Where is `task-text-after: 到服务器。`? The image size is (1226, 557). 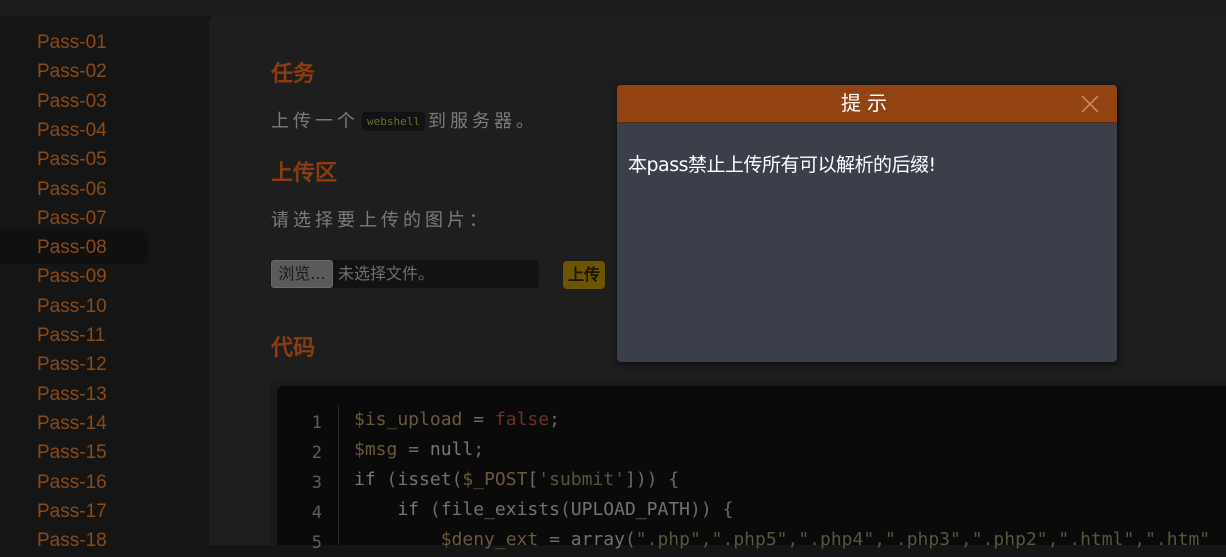
task-text-after: 到服务器。 is located at coordinates (482, 121).